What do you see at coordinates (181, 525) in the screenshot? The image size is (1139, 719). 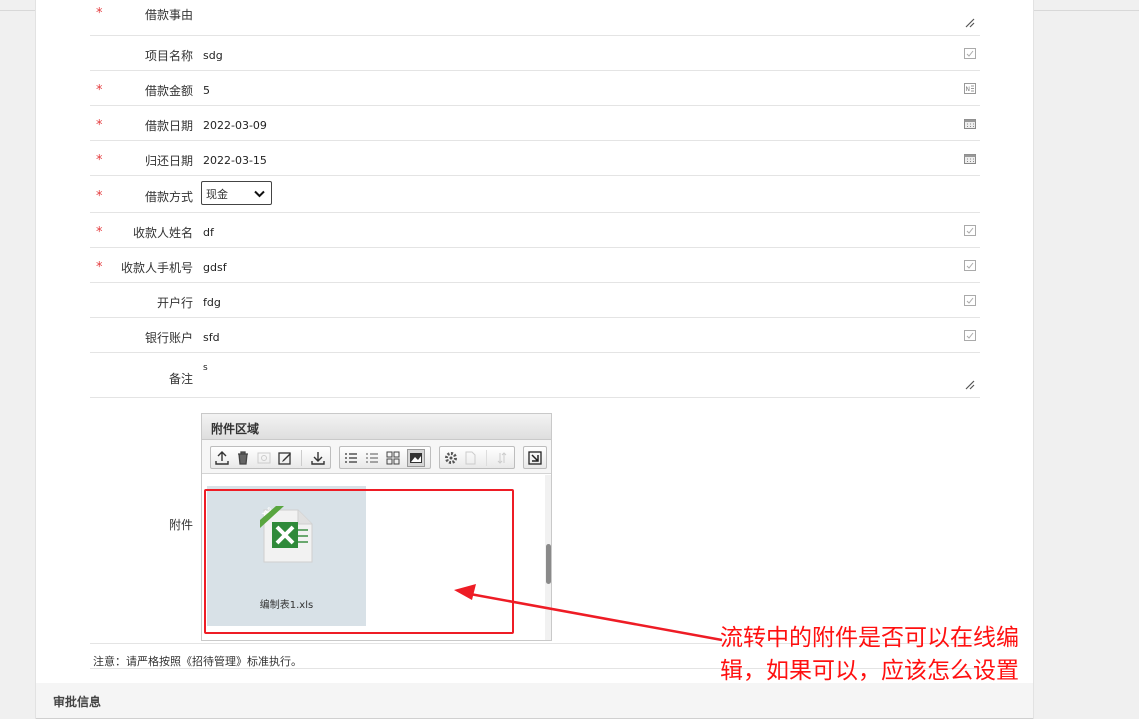 I see `label-attachments: 附件` at bounding box center [181, 525].